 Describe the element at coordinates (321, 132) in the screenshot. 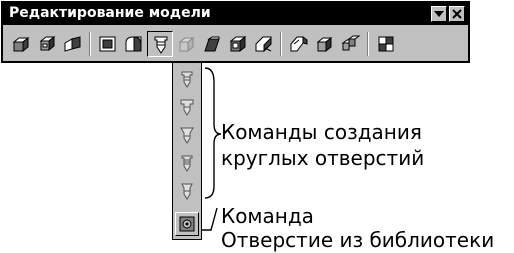

I see `round-holes-annotation-line1: Команды создания` at that location.